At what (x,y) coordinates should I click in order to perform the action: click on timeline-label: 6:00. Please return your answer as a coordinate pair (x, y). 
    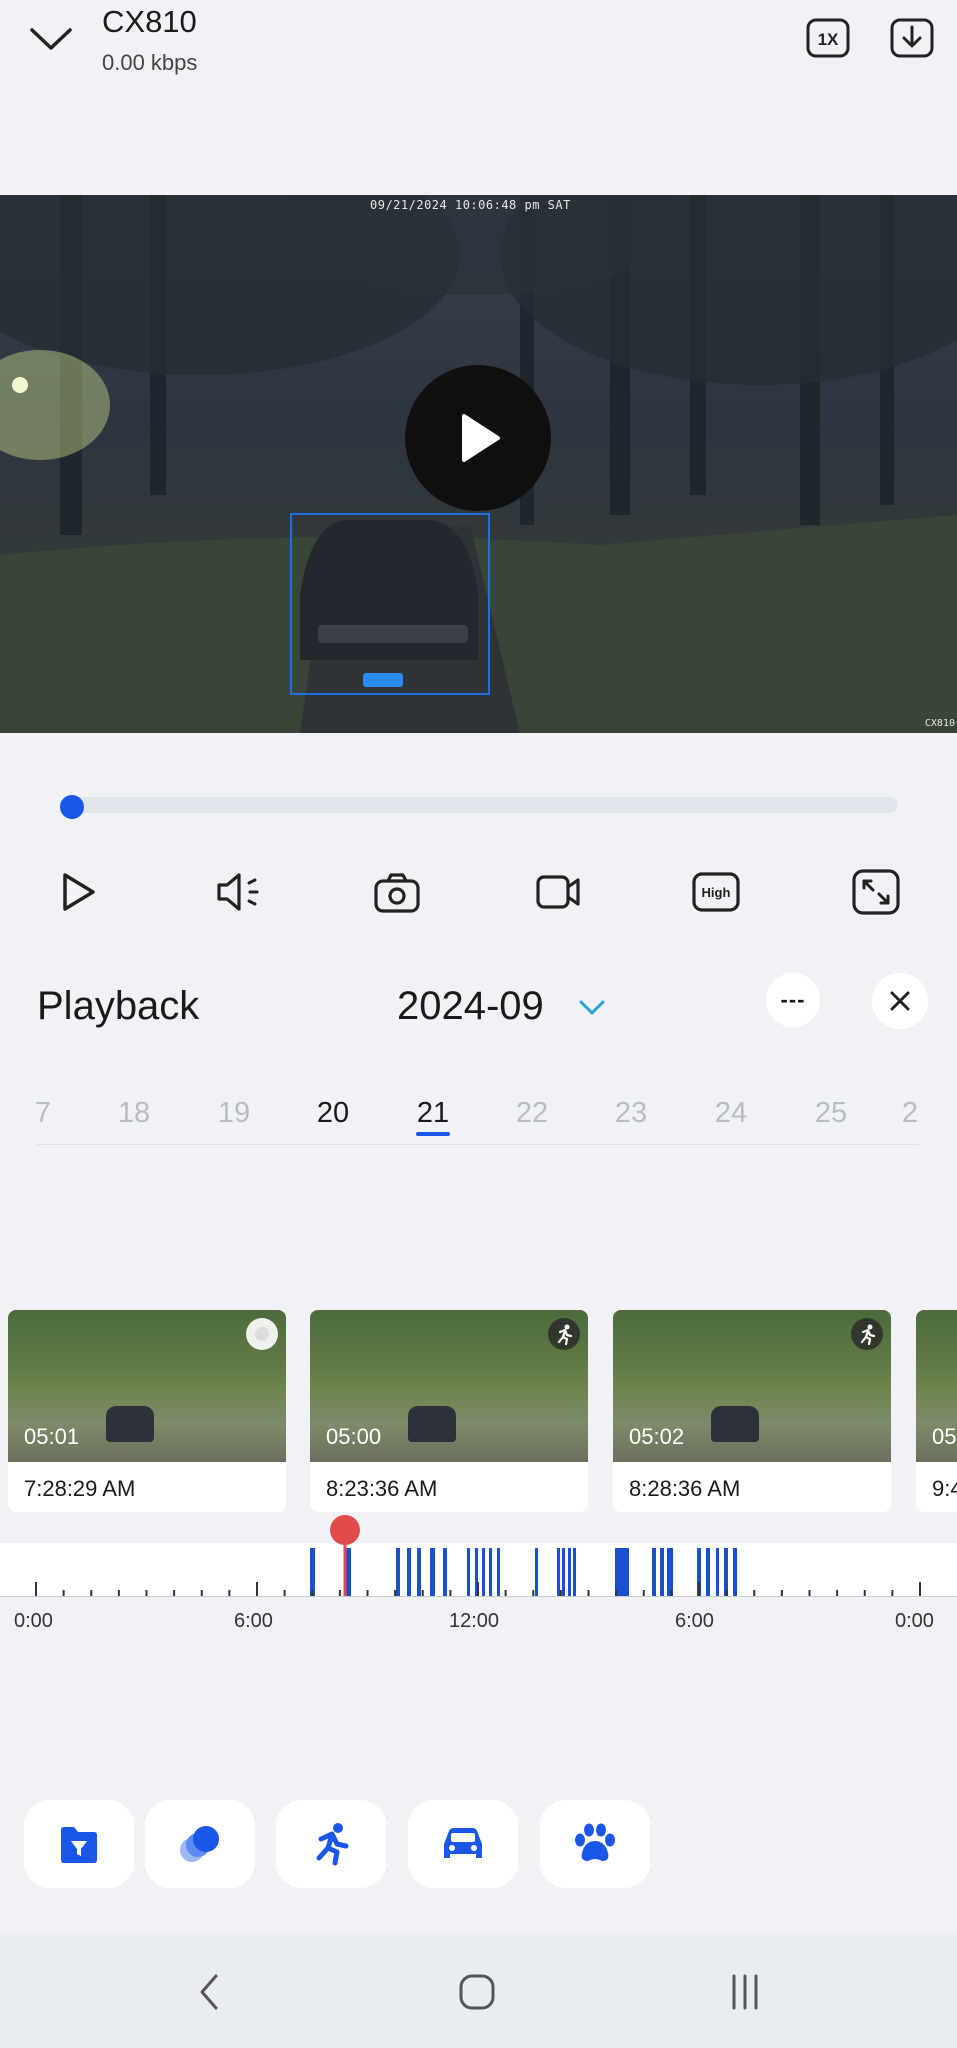
    Looking at the image, I should click on (253, 1621).